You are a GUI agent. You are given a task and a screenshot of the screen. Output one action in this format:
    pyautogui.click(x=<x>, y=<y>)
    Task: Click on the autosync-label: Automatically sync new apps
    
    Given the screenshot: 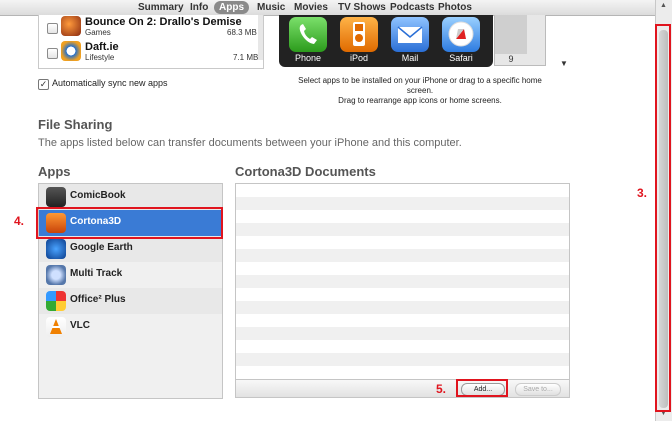 What is the action you would take?
    pyautogui.click(x=110, y=83)
    